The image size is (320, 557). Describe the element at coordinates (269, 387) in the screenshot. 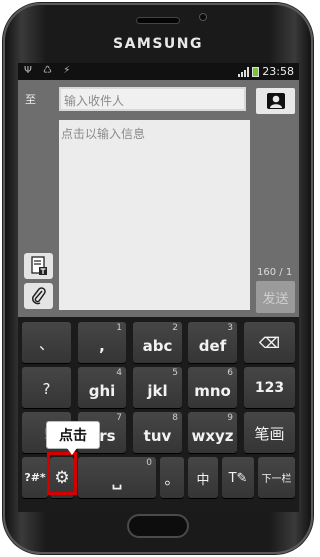

I see `numeric-mode-key: 123` at that location.